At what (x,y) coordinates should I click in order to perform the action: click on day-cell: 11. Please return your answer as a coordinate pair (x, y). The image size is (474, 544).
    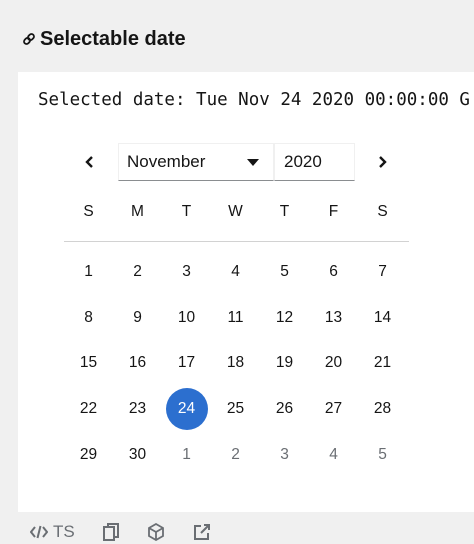
    Looking at the image, I should click on (235, 318).